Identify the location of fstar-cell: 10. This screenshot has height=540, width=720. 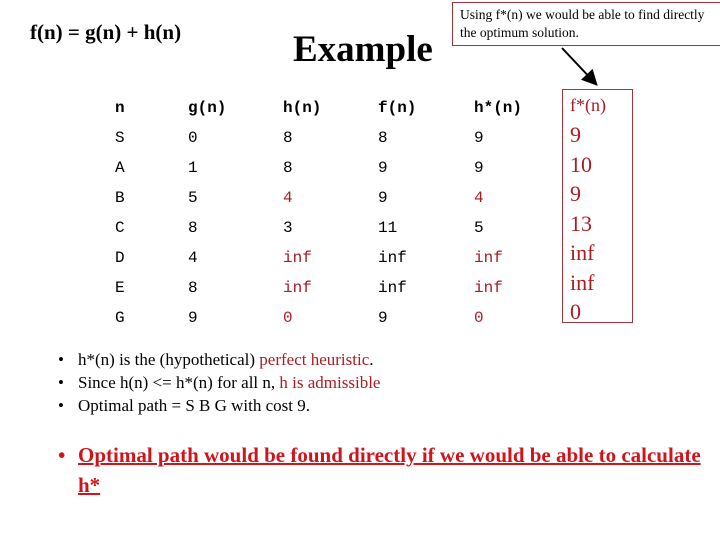
(581, 164).